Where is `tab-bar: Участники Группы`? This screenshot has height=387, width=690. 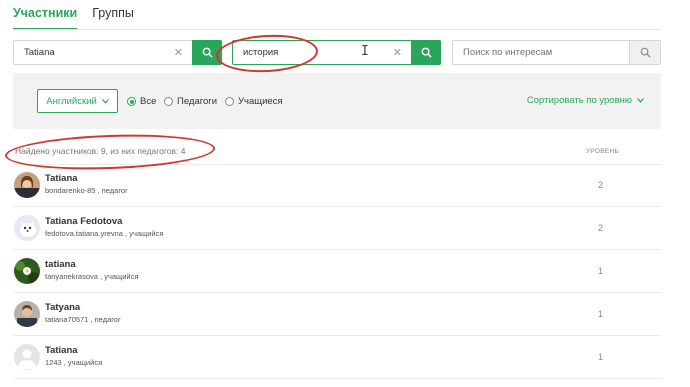
tab-bar: Участники Группы is located at coordinates (73, 18).